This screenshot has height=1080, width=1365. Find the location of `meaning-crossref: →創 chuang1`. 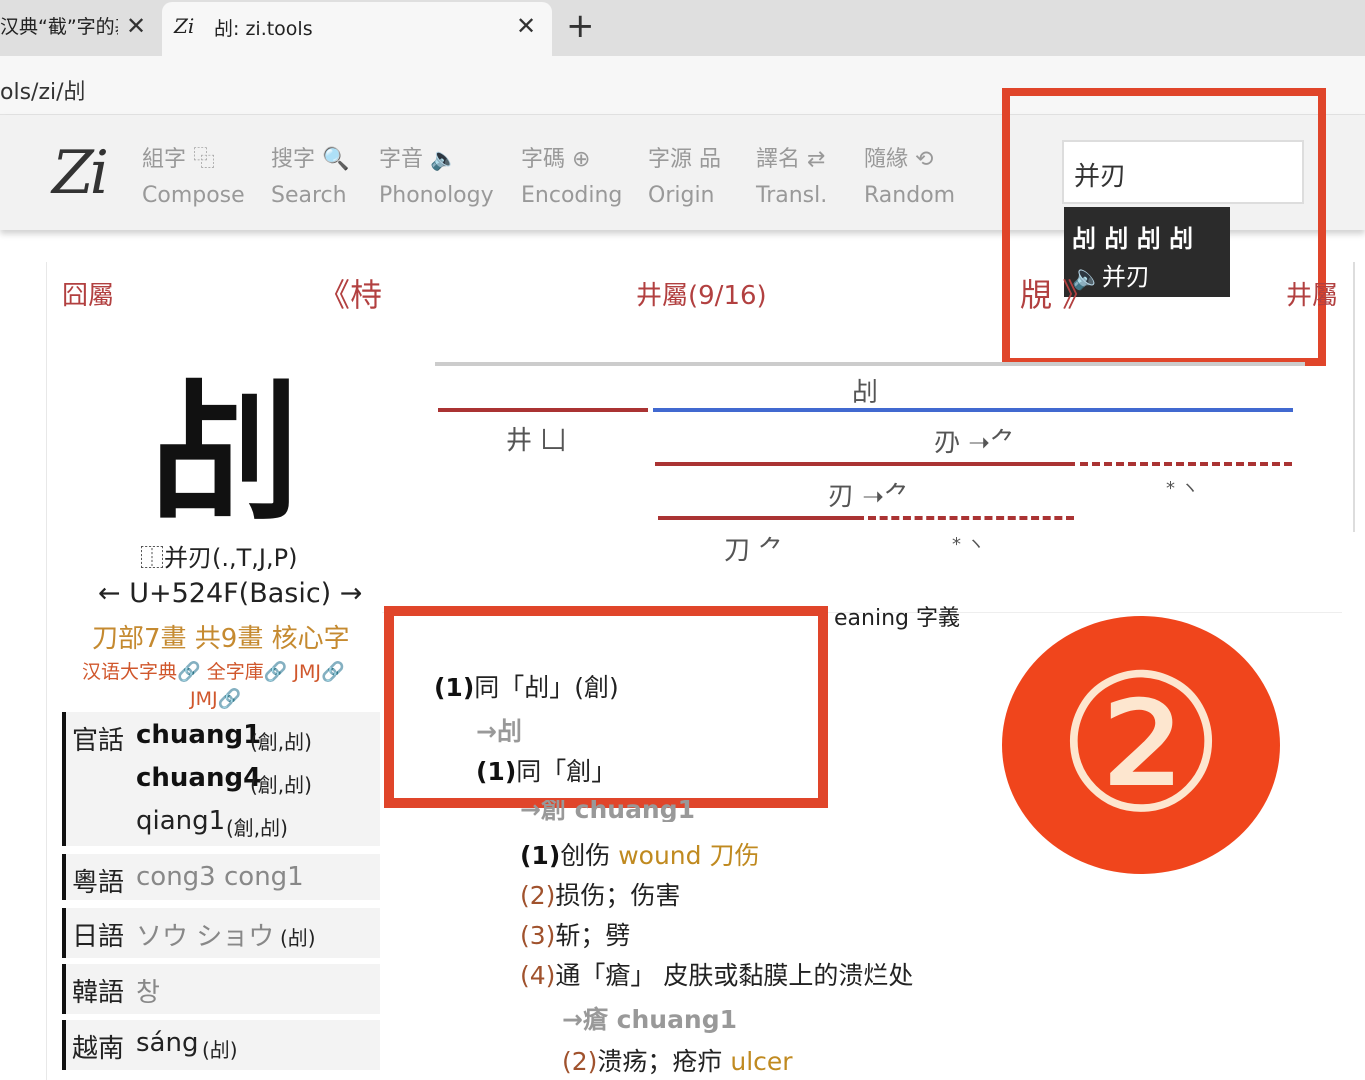

meaning-crossref: →創 chuang1 is located at coordinates (607, 811).